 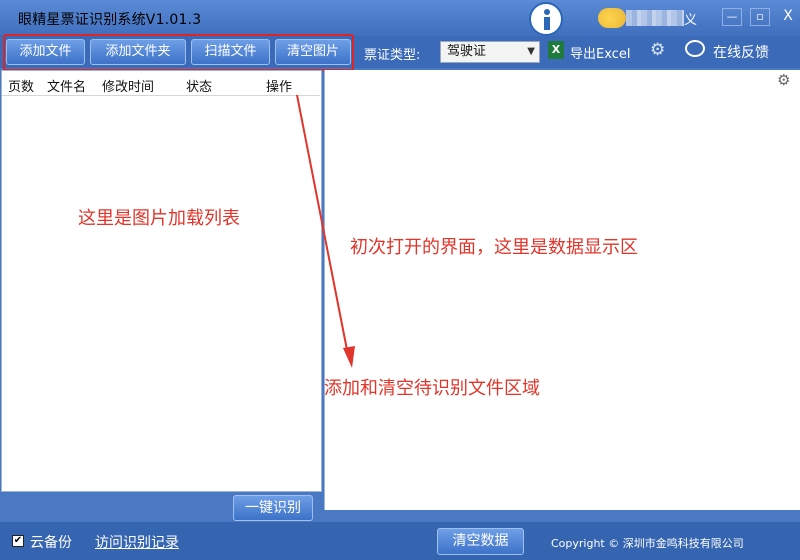 I want to click on right-bottom-bar, so click(x=562, y=516).